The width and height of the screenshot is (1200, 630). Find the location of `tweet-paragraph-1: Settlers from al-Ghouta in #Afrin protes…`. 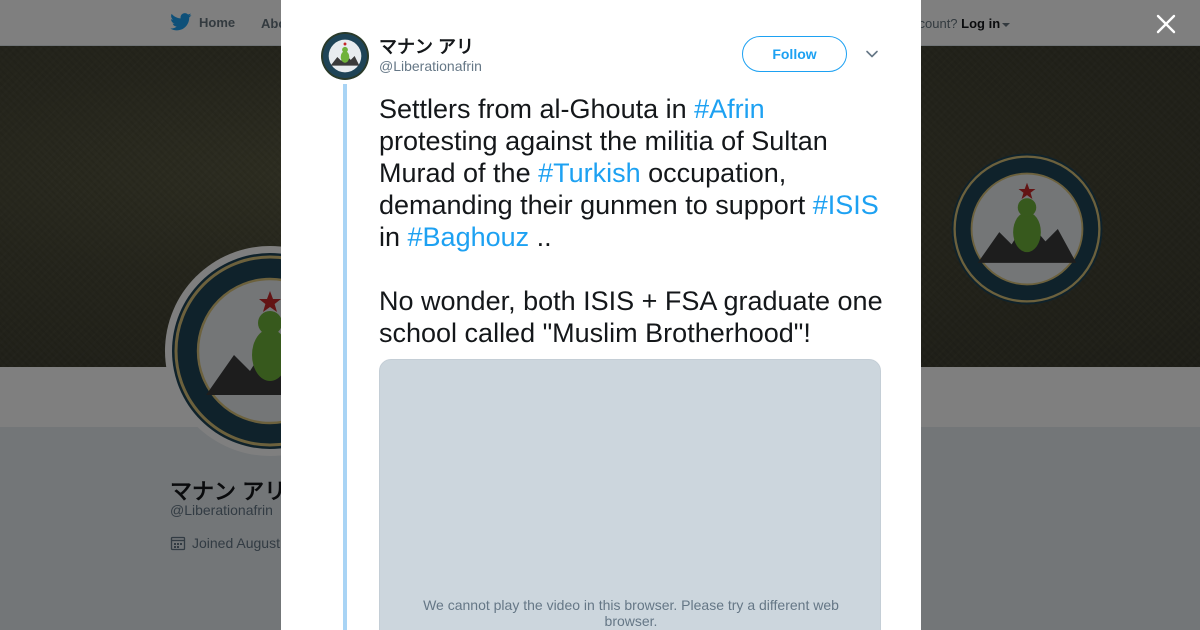

tweet-paragraph-1: Settlers from al-Ghouta in #Afrin protes… is located at coordinates (634, 173).